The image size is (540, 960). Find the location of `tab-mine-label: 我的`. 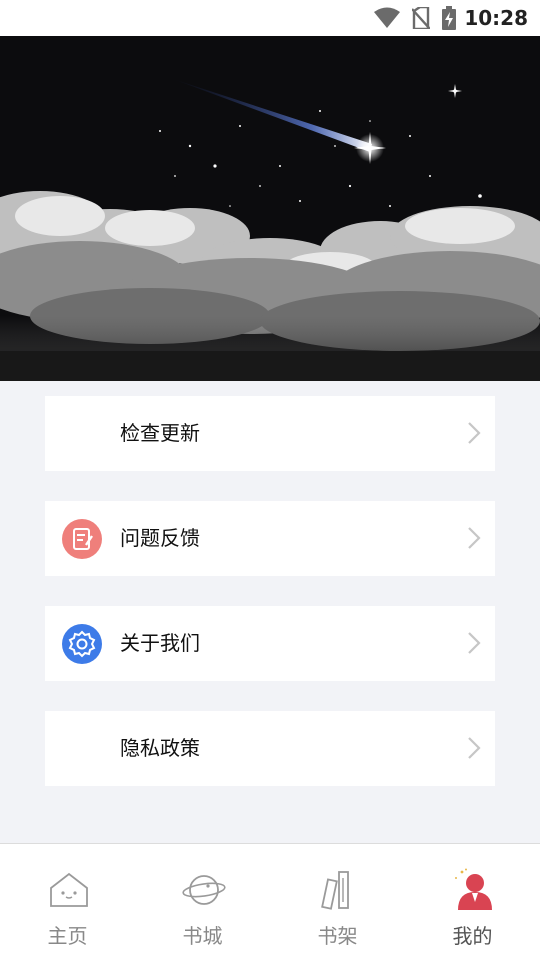

tab-mine-label: 我的 is located at coordinates (472, 936).